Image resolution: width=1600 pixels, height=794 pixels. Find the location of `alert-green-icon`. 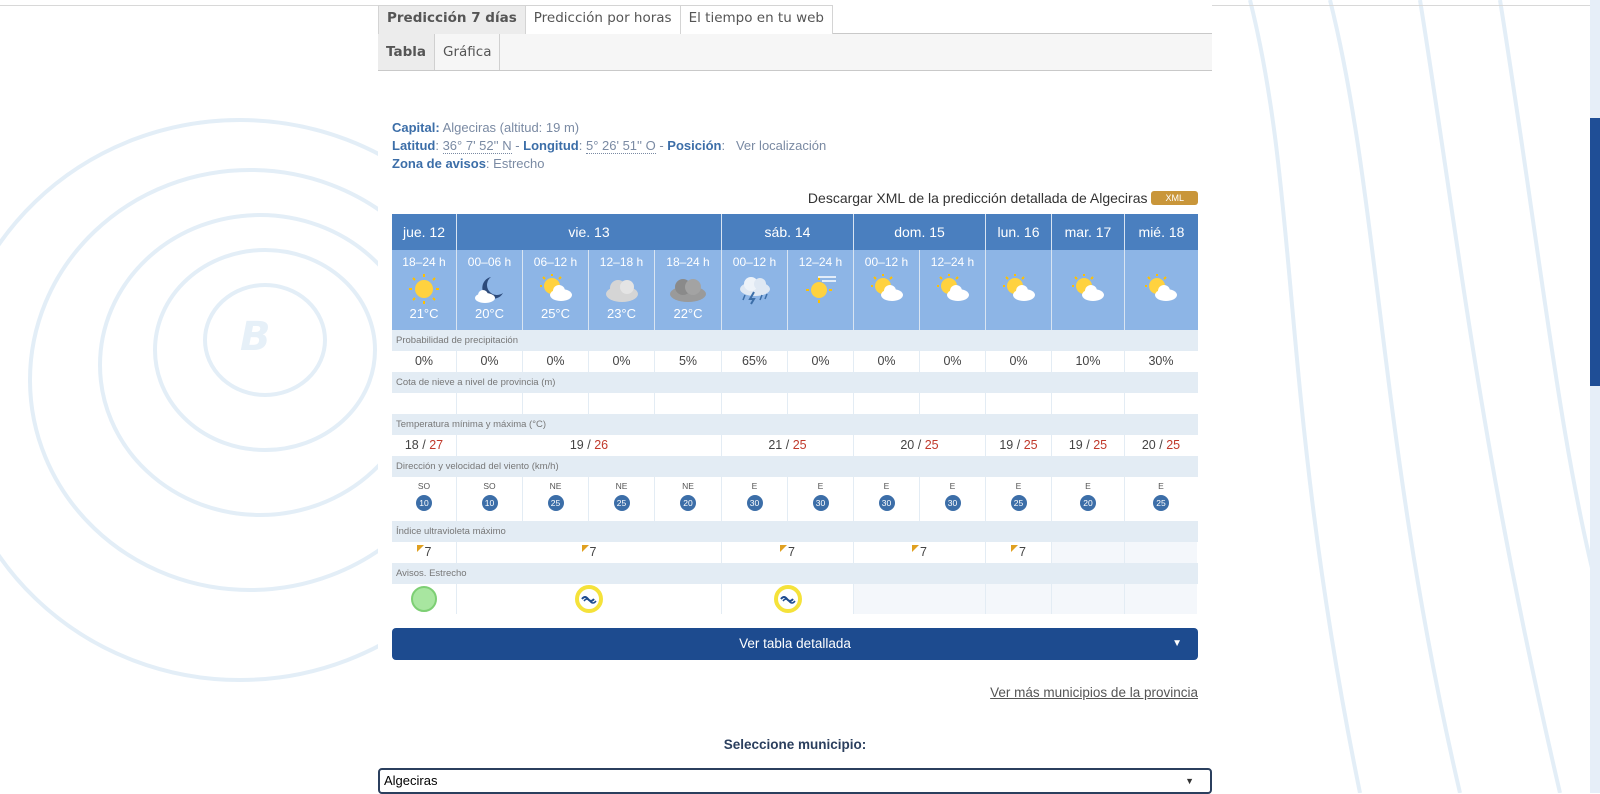

alert-green-icon is located at coordinates (424, 599).